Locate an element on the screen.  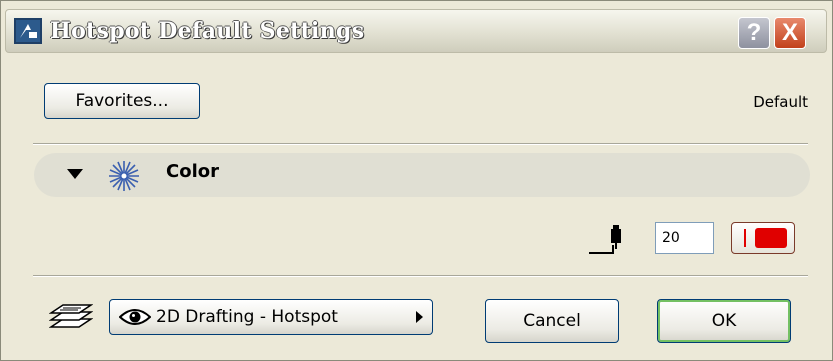
layers-icon is located at coordinates (71, 316).